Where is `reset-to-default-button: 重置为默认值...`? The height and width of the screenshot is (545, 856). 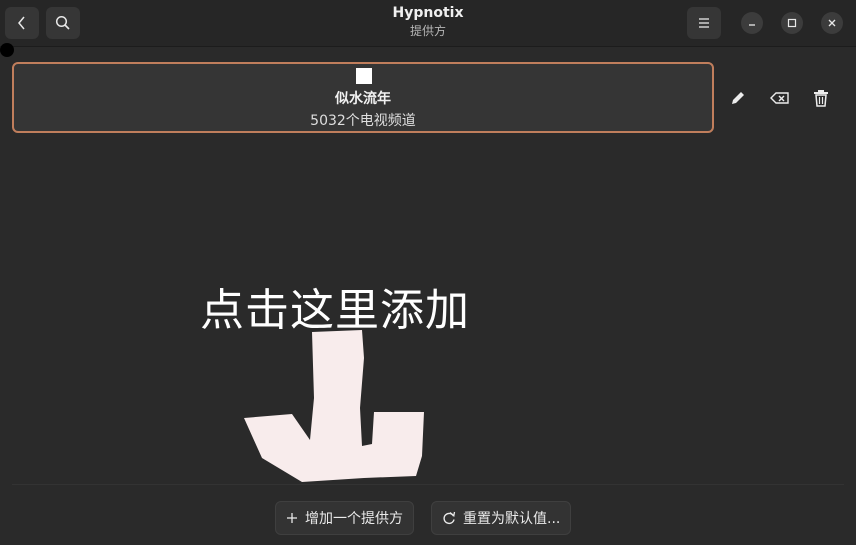 reset-to-default-button: 重置为默认值... is located at coordinates (501, 518).